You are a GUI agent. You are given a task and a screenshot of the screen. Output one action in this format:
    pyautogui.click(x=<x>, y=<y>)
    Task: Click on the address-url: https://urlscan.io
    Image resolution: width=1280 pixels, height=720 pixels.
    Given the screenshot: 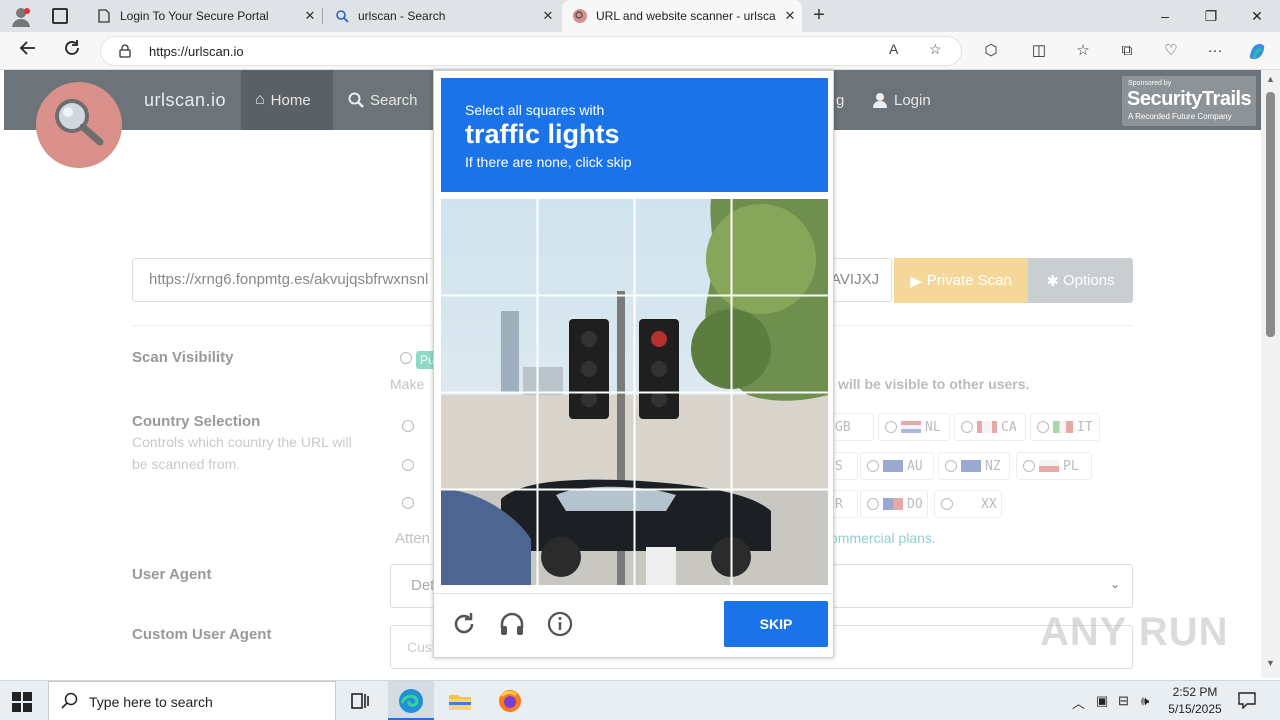 What is the action you would take?
    pyautogui.click(x=196, y=51)
    